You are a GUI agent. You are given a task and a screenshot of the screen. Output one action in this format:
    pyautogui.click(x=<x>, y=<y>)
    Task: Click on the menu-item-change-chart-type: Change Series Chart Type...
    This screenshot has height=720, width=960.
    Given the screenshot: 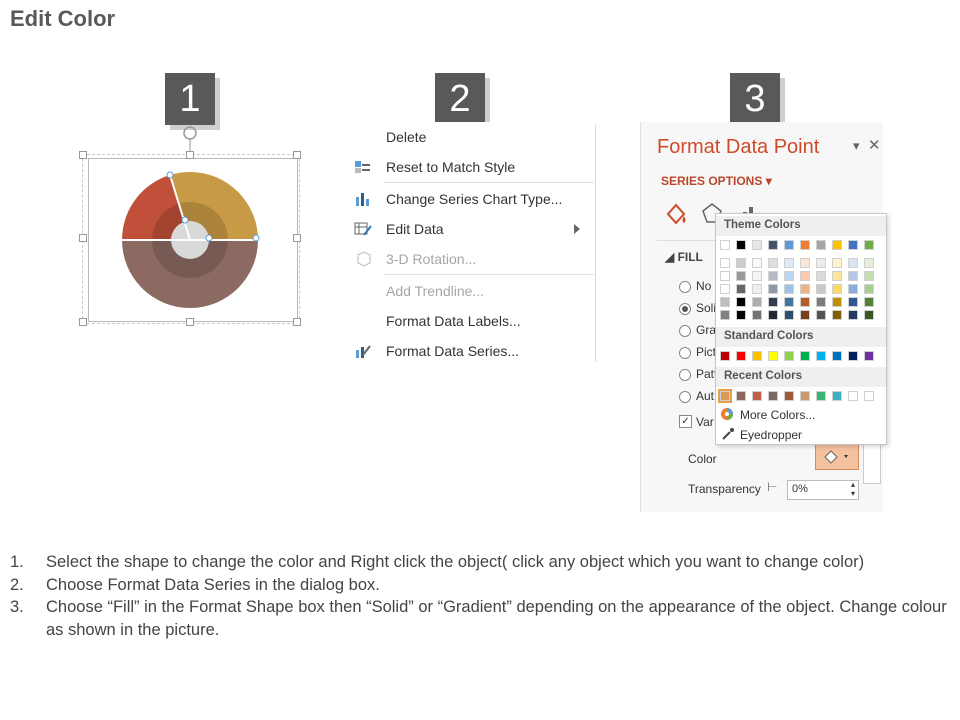 What is the action you would take?
    pyautogui.click(x=471, y=199)
    